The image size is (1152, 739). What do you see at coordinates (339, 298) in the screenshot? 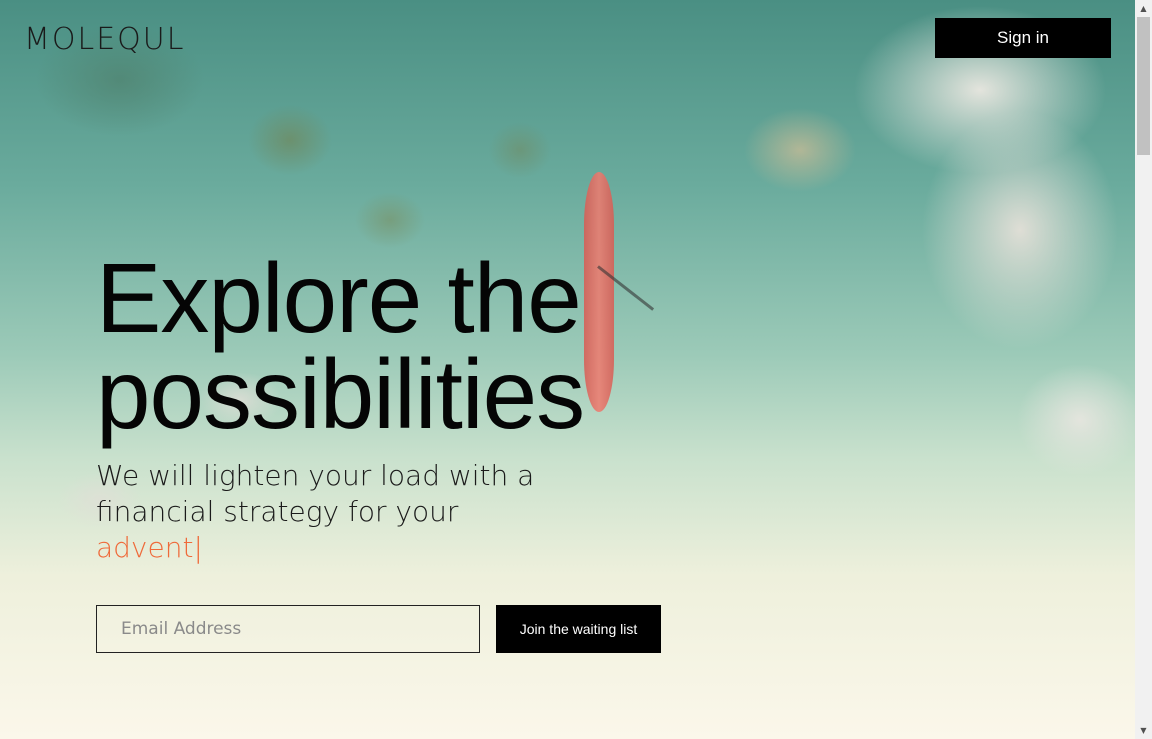
I see `headline-line-1: Explore the` at bounding box center [339, 298].